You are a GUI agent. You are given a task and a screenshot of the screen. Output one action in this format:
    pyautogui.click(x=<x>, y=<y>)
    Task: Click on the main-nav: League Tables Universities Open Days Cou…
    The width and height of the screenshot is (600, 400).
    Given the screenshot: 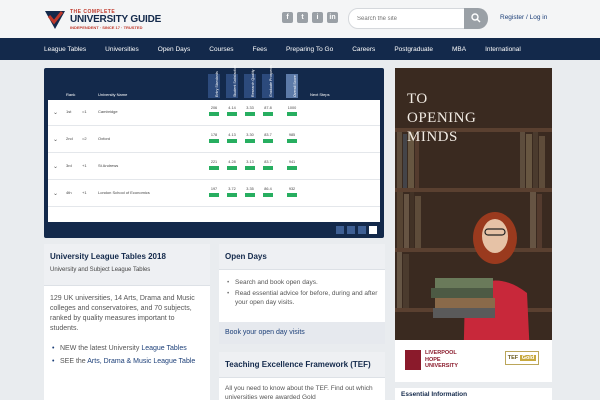 What is the action you would take?
    pyautogui.click(x=300, y=49)
    